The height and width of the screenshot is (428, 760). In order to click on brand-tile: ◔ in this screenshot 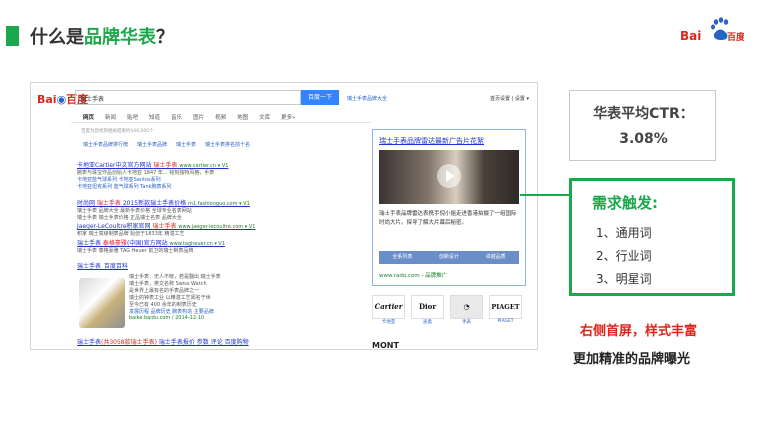, I will do `click(466, 307)`.